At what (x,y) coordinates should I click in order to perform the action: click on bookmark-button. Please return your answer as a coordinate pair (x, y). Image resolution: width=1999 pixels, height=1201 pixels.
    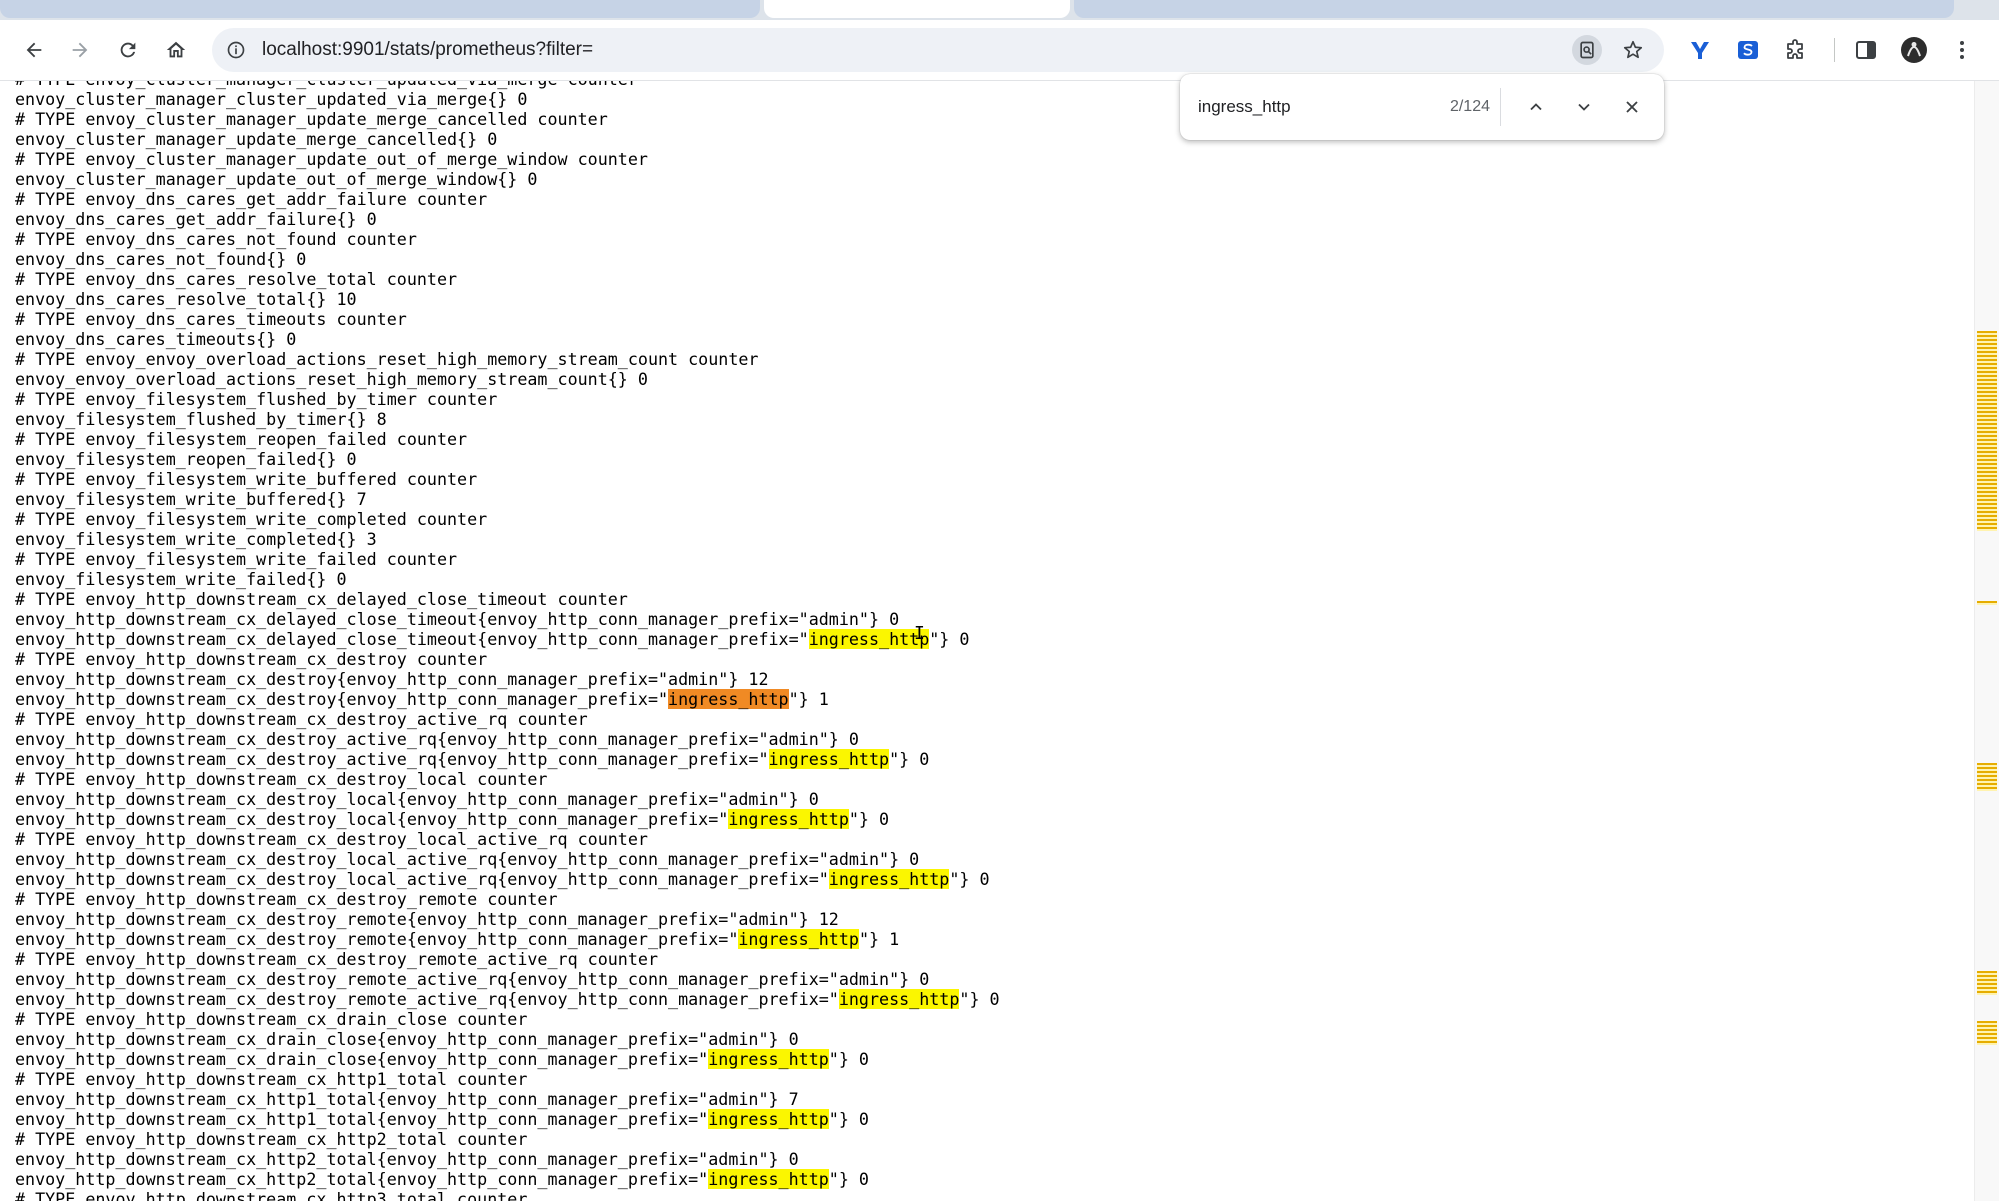
    Looking at the image, I should click on (1633, 50).